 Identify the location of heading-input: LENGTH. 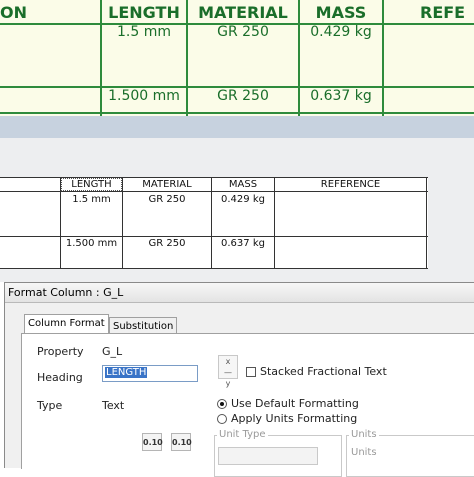
(150, 373).